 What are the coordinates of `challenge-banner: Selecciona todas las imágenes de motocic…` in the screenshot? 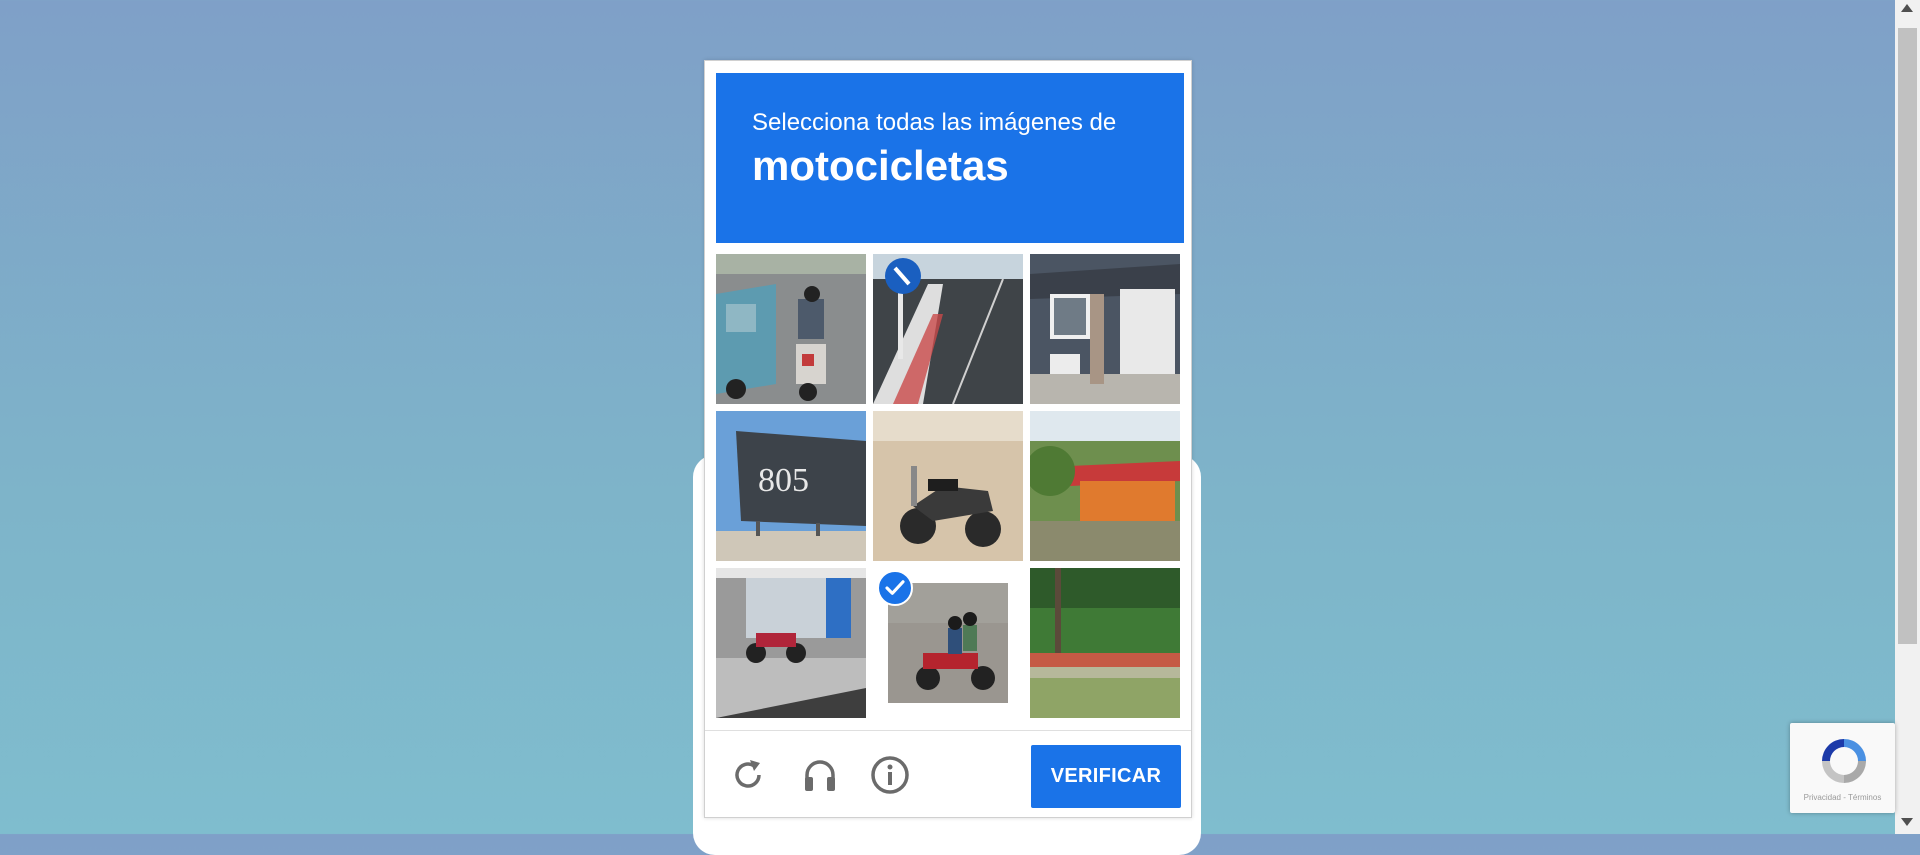 It's located at (950, 158).